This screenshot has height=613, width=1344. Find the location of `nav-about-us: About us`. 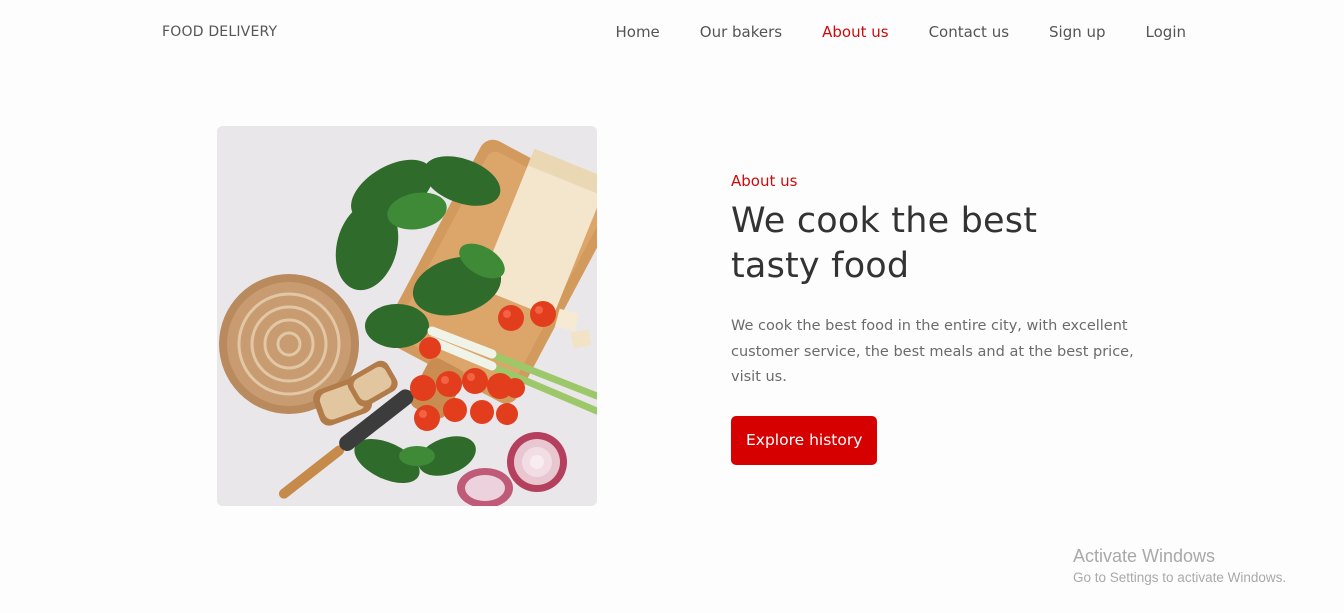

nav-about-us: About us is located at coordinates (855, 32).